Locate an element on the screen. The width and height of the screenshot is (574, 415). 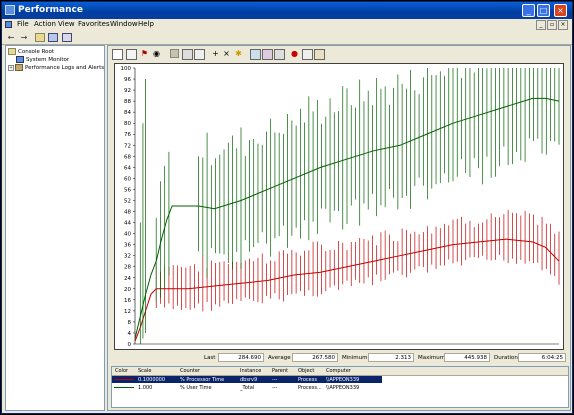
y-tick-label: 20 is located at coordinates (127, 290).